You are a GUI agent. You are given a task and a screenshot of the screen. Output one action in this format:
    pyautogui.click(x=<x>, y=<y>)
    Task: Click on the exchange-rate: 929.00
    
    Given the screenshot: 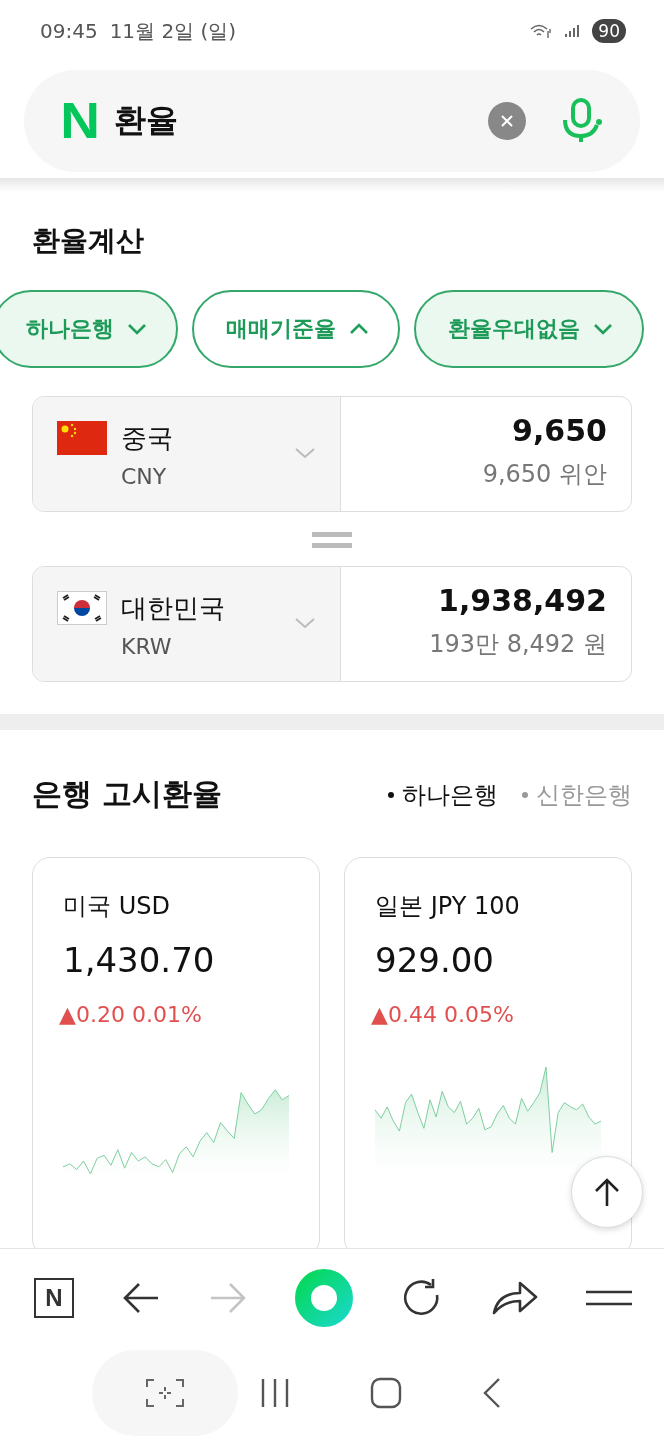 What is the action you would take?
    pyautogui.click(x=435, y=960)
    